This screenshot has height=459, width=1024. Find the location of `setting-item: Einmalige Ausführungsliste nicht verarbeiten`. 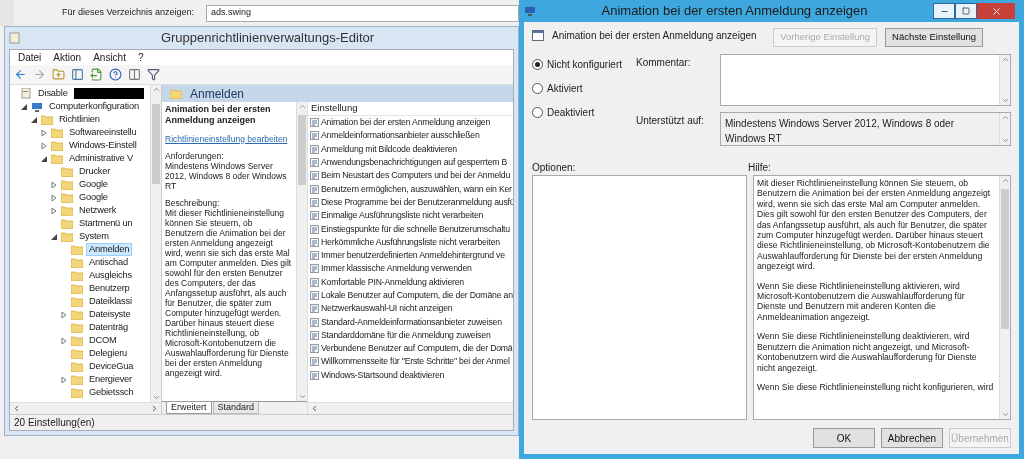

setting-item: Einmalige Ausführungsliste nicht verarbeiten is located at coordinates (402, 216).